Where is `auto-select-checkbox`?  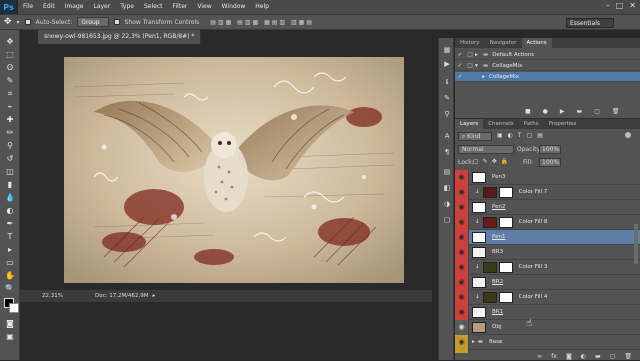 auto-select-checkbox is located at coordinates (27, 22).